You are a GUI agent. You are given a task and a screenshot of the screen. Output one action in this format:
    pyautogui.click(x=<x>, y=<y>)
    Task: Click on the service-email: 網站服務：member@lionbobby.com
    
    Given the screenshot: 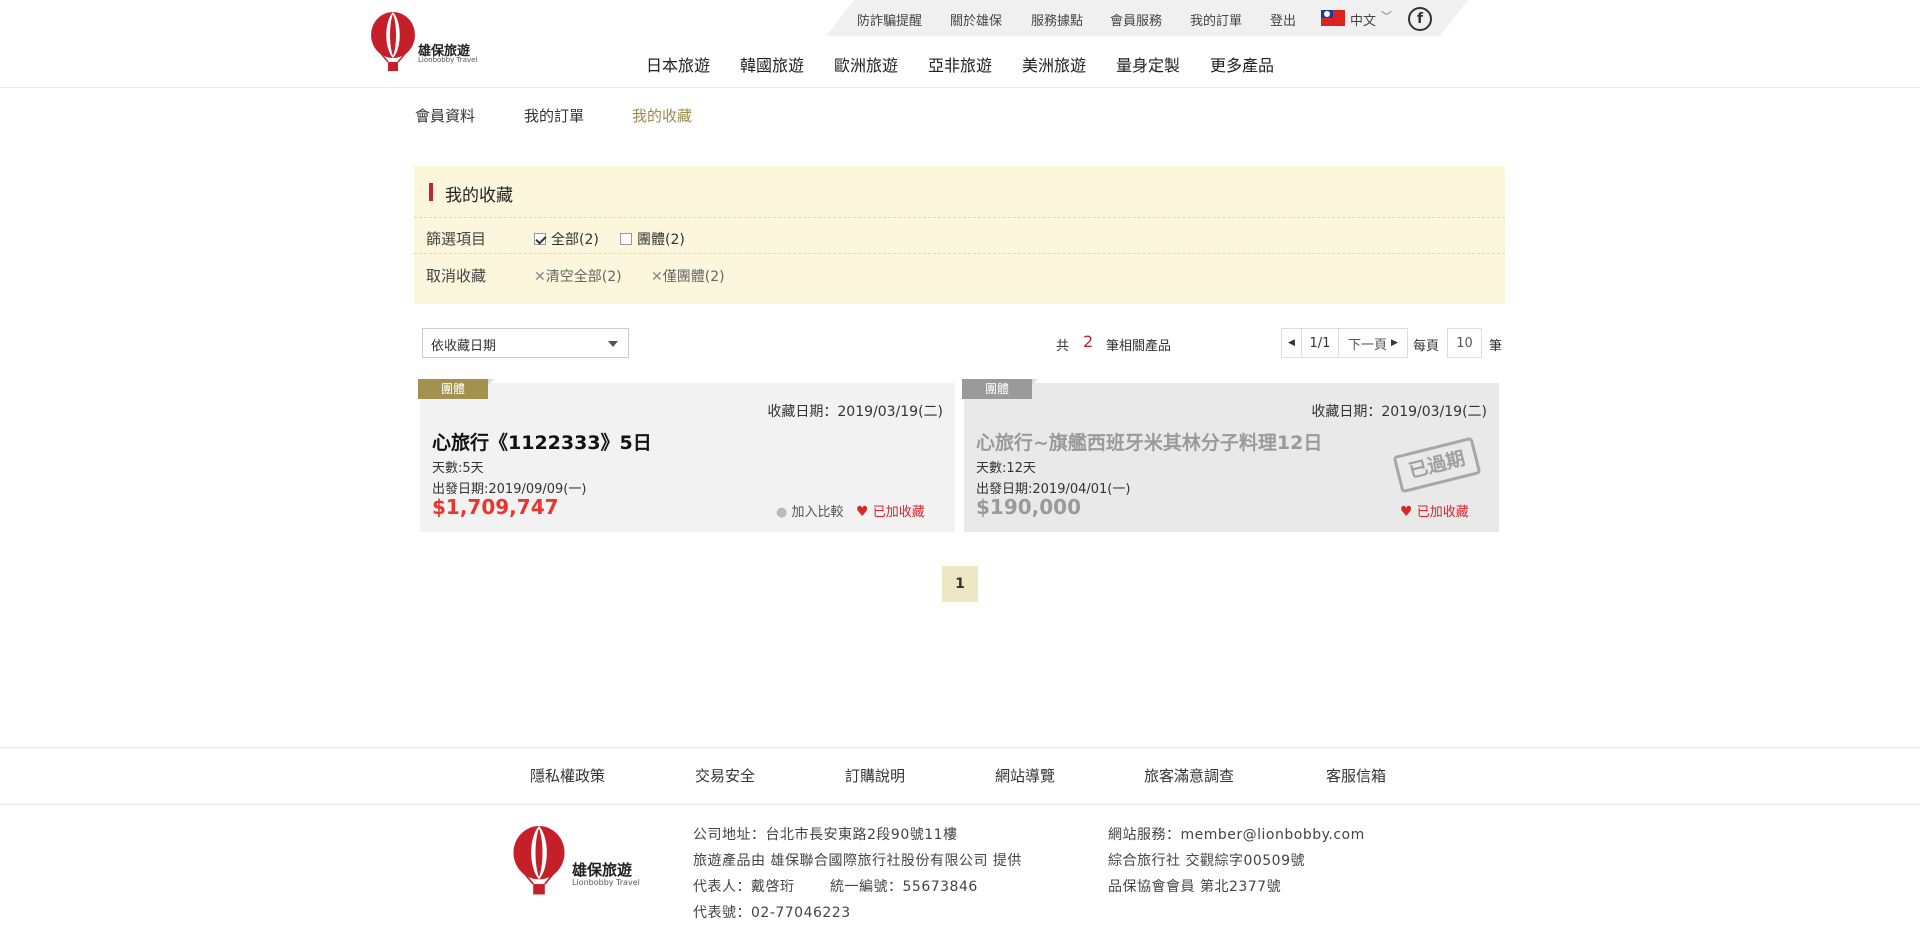 What is the action you would take?
    pyautogui.click(x=1236, y=834)
    